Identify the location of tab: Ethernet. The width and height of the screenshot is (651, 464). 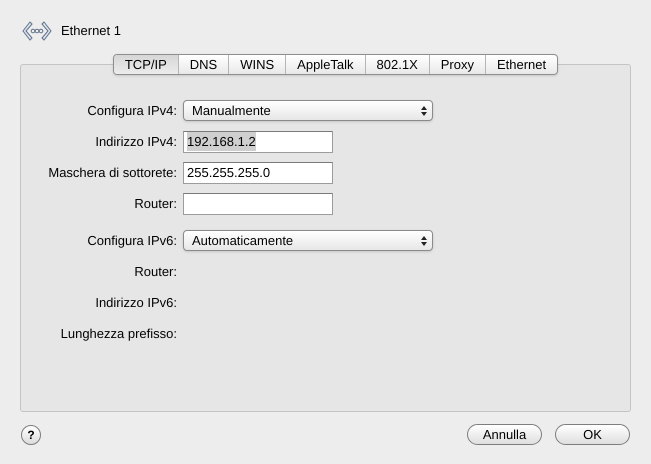
(521, 64).